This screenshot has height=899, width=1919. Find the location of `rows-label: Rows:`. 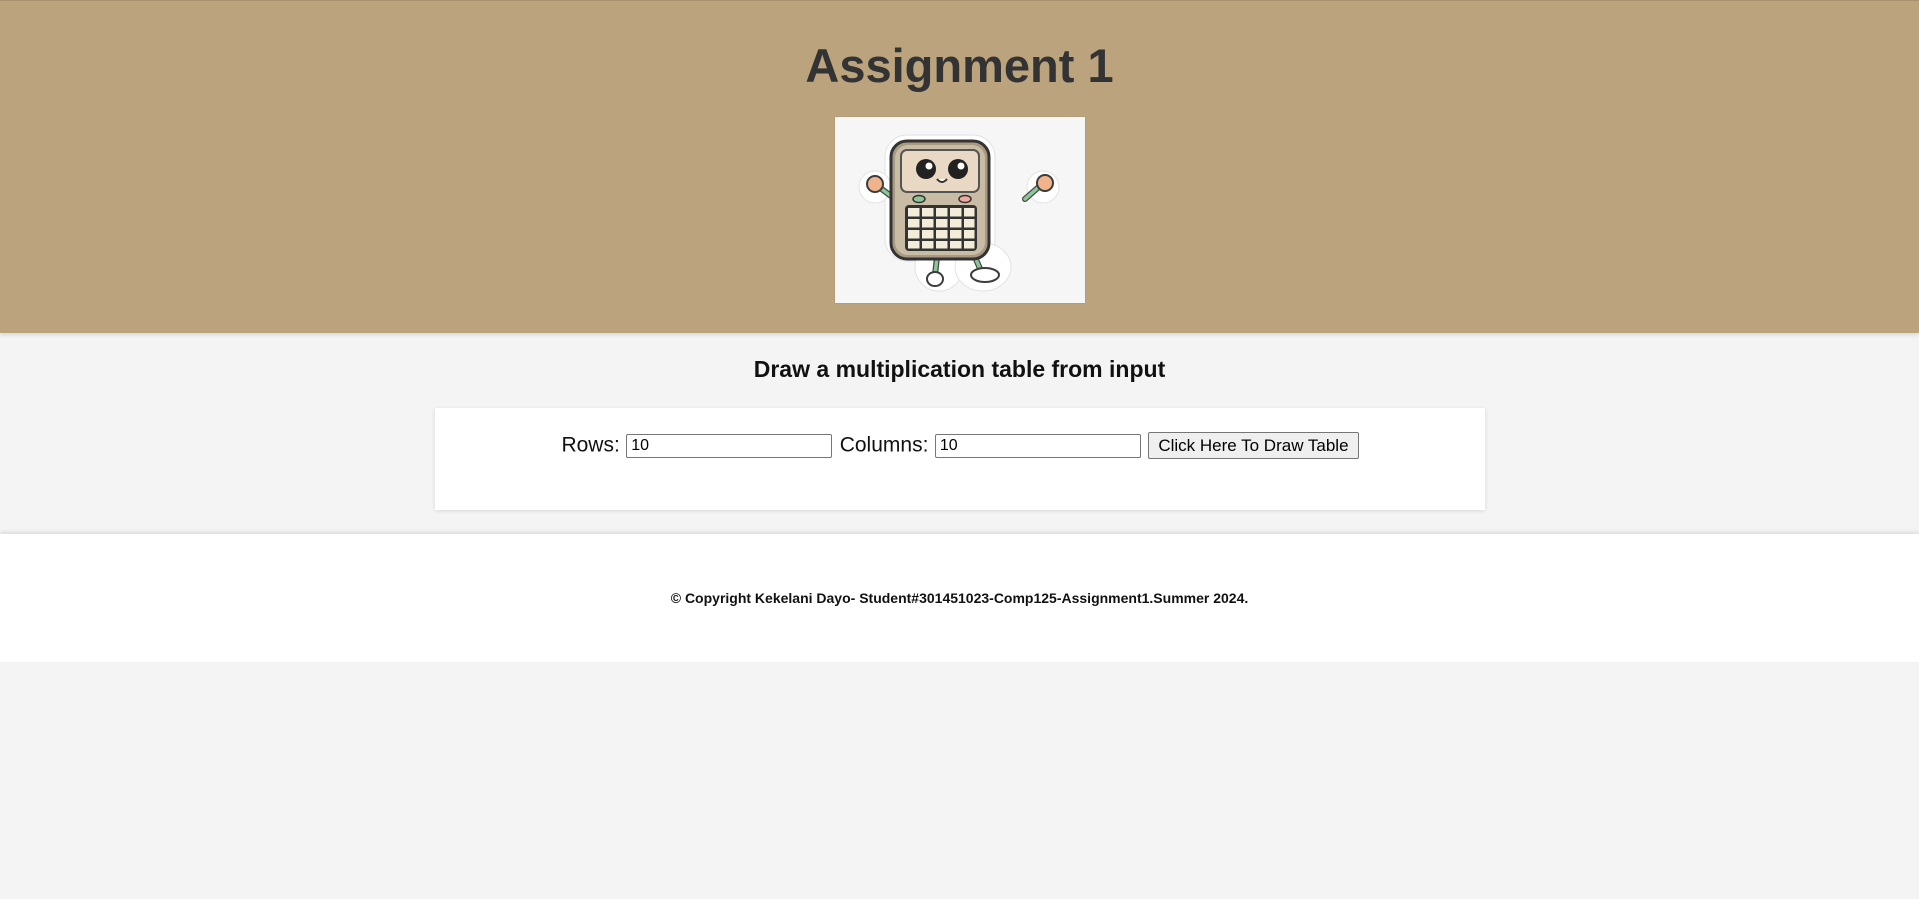

rows-label: Rows: is located at coordinates (590, 445).